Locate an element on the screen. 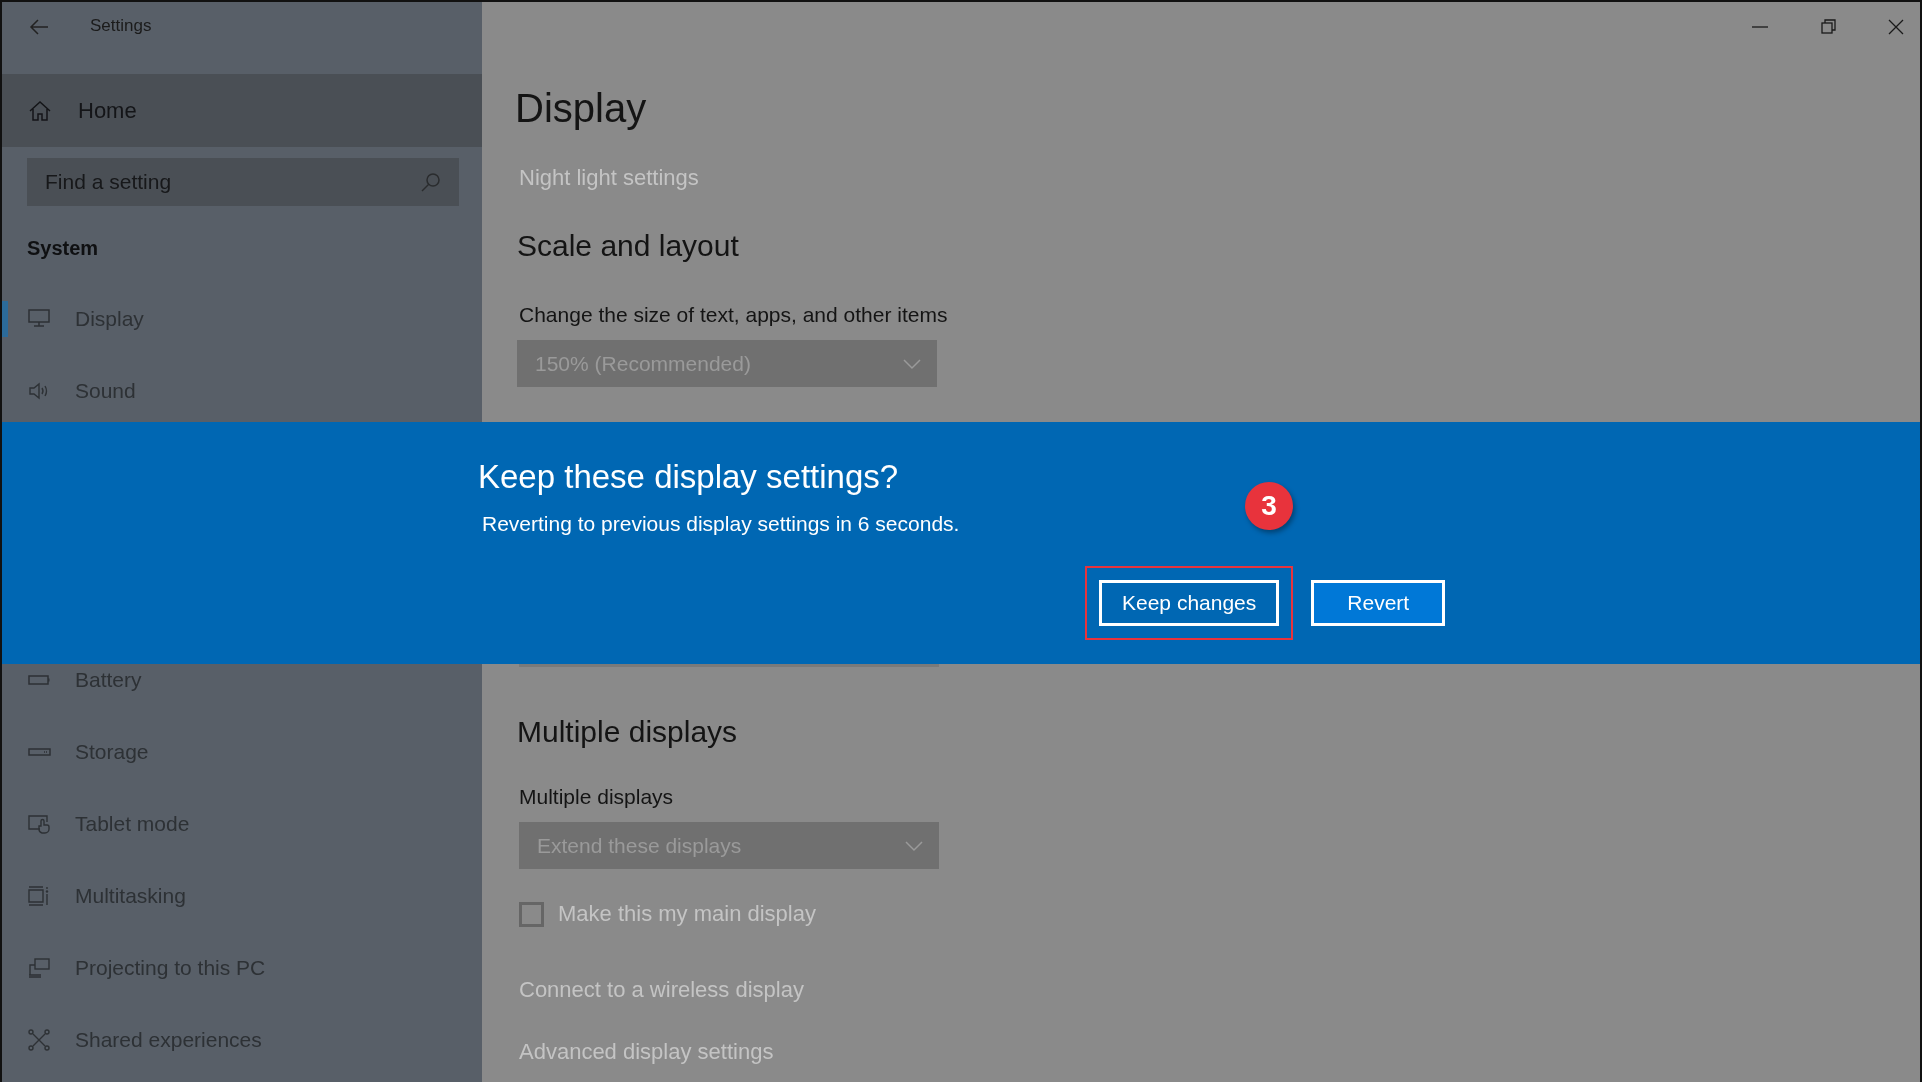 This screenshot has height=1082, width=1922. dialog-message: Reverting to previous display settings in 6 seconds. is located at coordinates (721, 524).